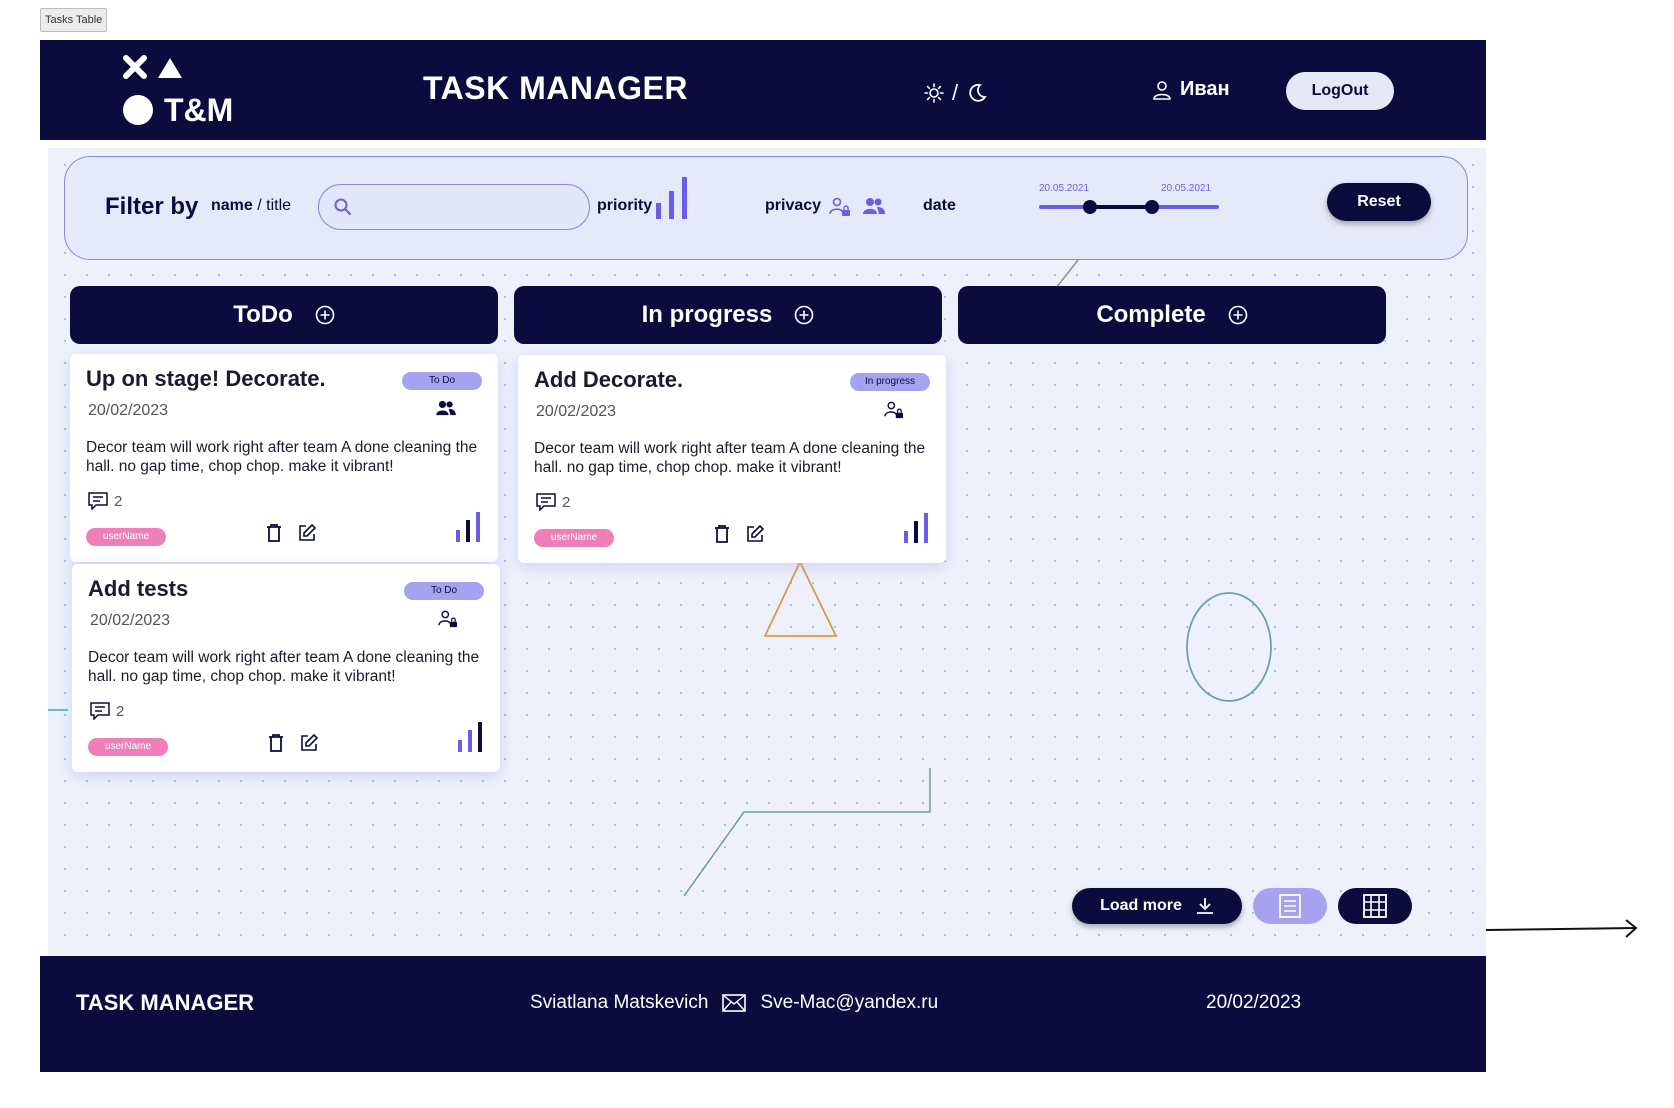  What do you see at coordinates (1254, 1002) in the screenshot?
I see `footer-date: 20/02/2023` at bounding box center [1254, 1002].